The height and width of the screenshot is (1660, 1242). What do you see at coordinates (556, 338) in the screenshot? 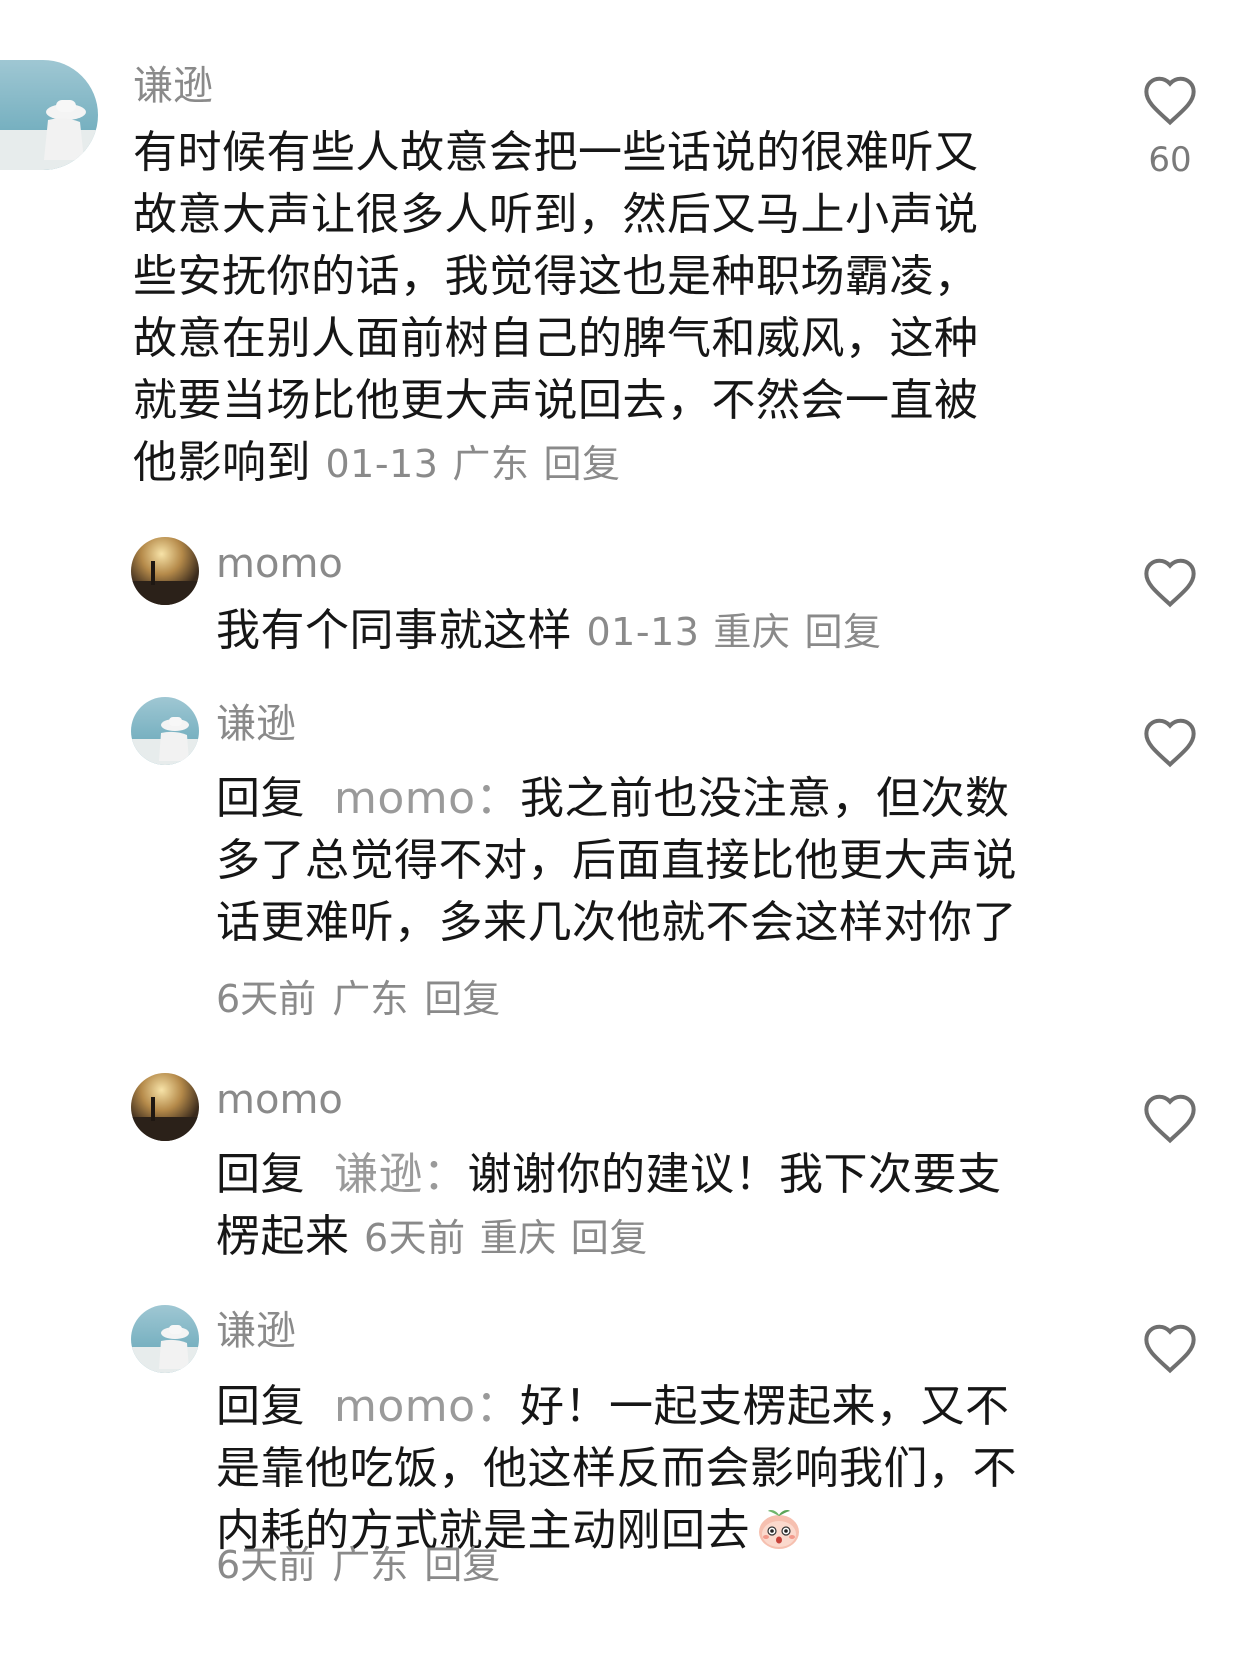
I see `comment-line: 故意在别人面前树自己的脾气和威风，这种` at bounding box center [556, 338].